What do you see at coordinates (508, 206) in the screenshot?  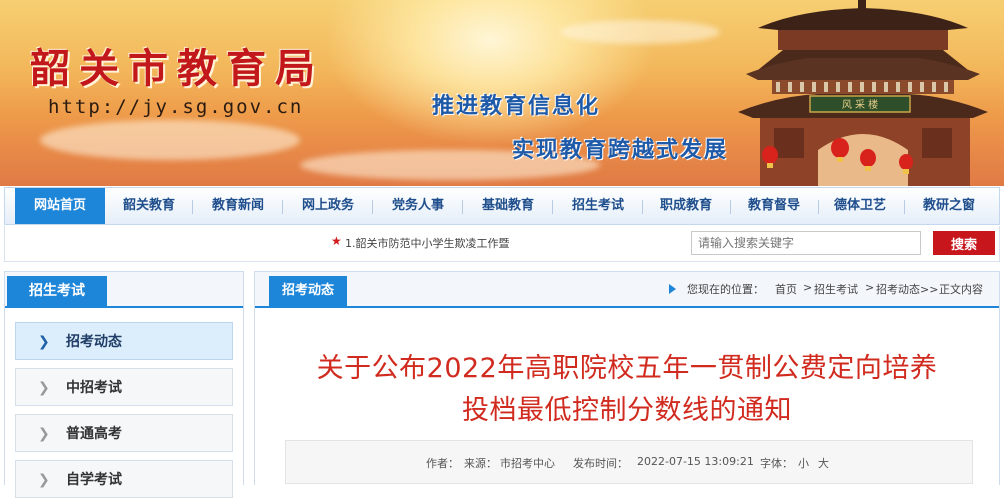 I see `nav-item-basic-education: 基础教育` at bounding box center [508, 206].